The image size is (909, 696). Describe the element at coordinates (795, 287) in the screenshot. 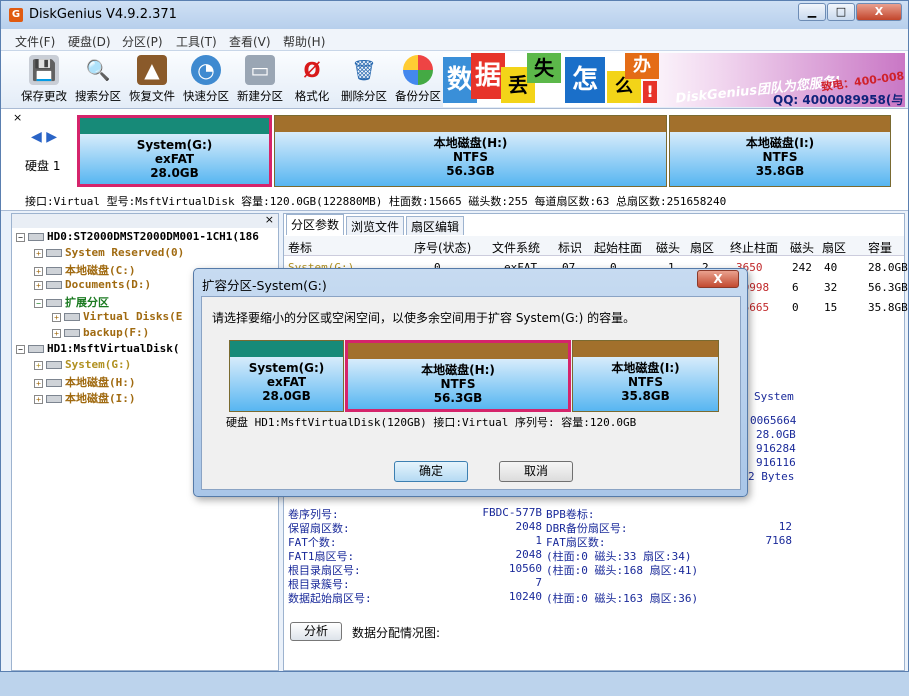

I see `table-cell: 6` at that location.